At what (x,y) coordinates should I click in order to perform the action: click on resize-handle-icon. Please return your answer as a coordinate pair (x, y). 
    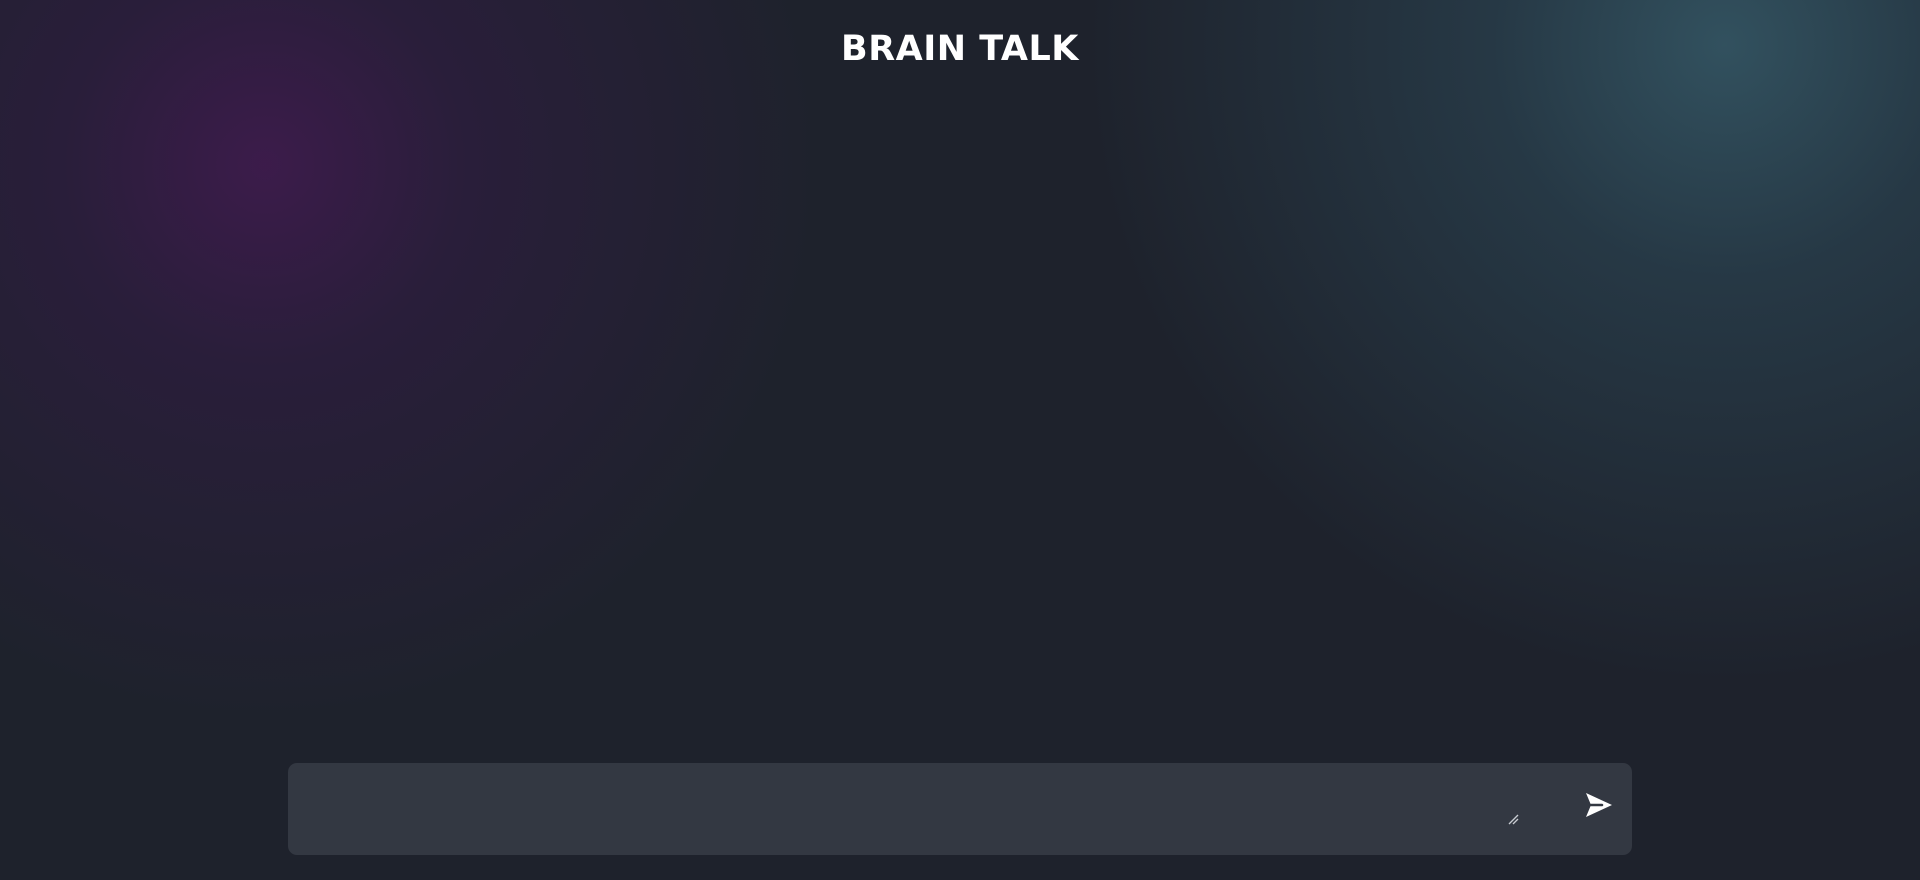
    Looking at the image, I should click on (1513, 818).